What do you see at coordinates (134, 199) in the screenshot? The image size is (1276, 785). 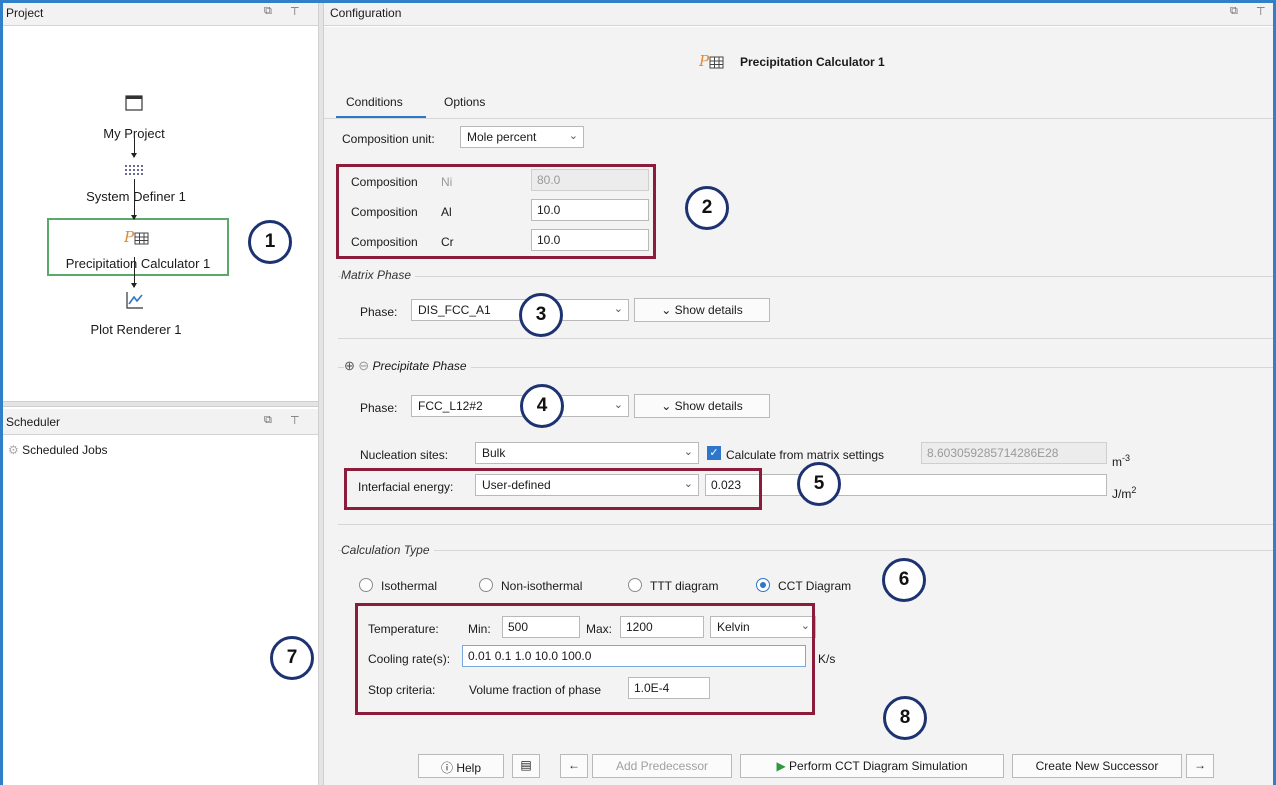 I see `tree-connector` at bounding box center [134, 199].